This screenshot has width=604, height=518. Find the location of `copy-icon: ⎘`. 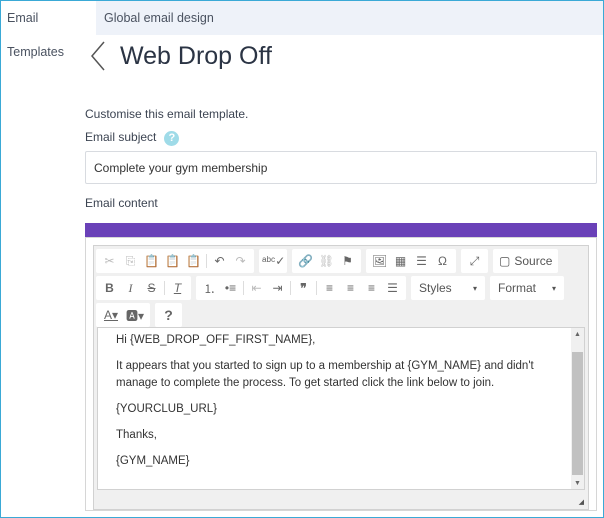

copy-icon: ⎘ is located at coordinates (130, 261).